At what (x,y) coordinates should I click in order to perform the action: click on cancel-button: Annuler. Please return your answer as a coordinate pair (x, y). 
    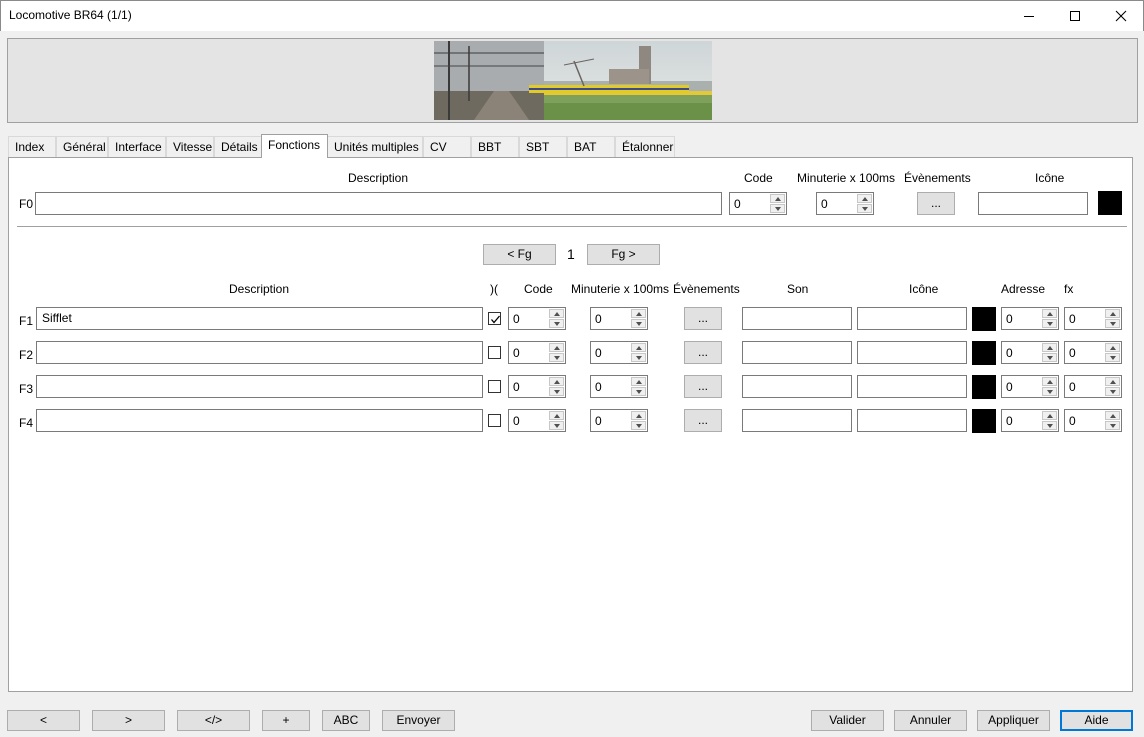
    Looking at the image, I should click on (930, 720).